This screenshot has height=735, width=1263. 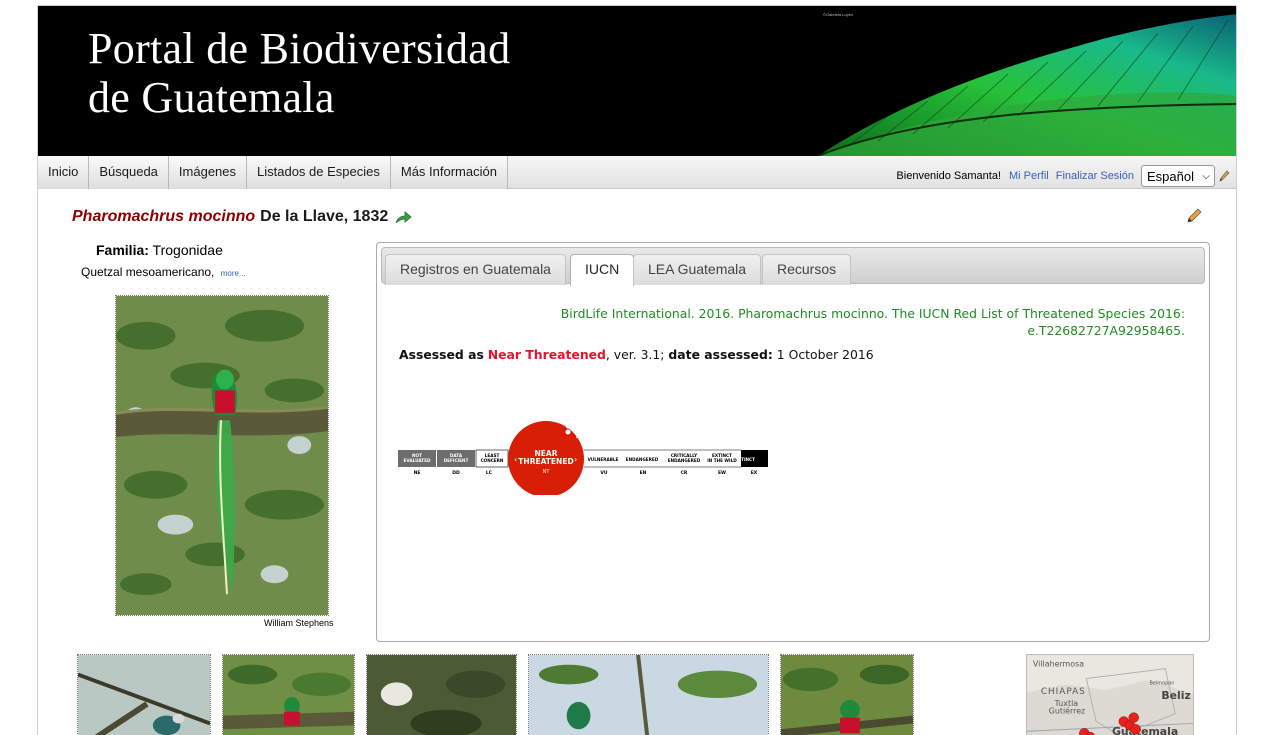 I want to click on common-name: Quetzal mesoamericano,, so click(x=148, y=272).